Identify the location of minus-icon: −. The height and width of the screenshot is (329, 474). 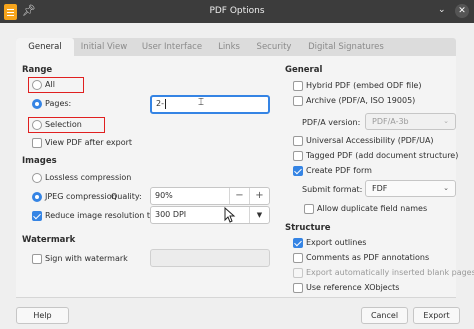
(239, 196).